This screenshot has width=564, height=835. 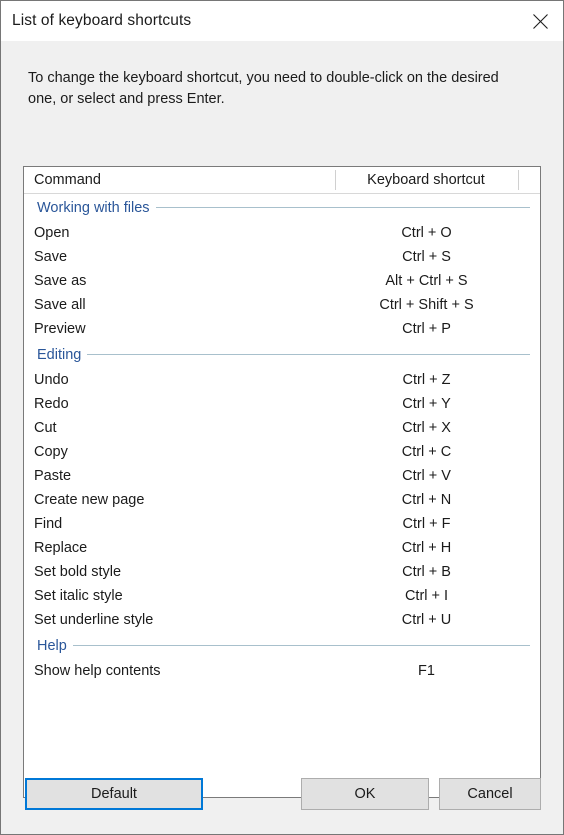 What do you see at coordinates (282, 452) in the screenshot?
I see `table-row: Copy Ctrl + C` at bounding box center [282, 452].